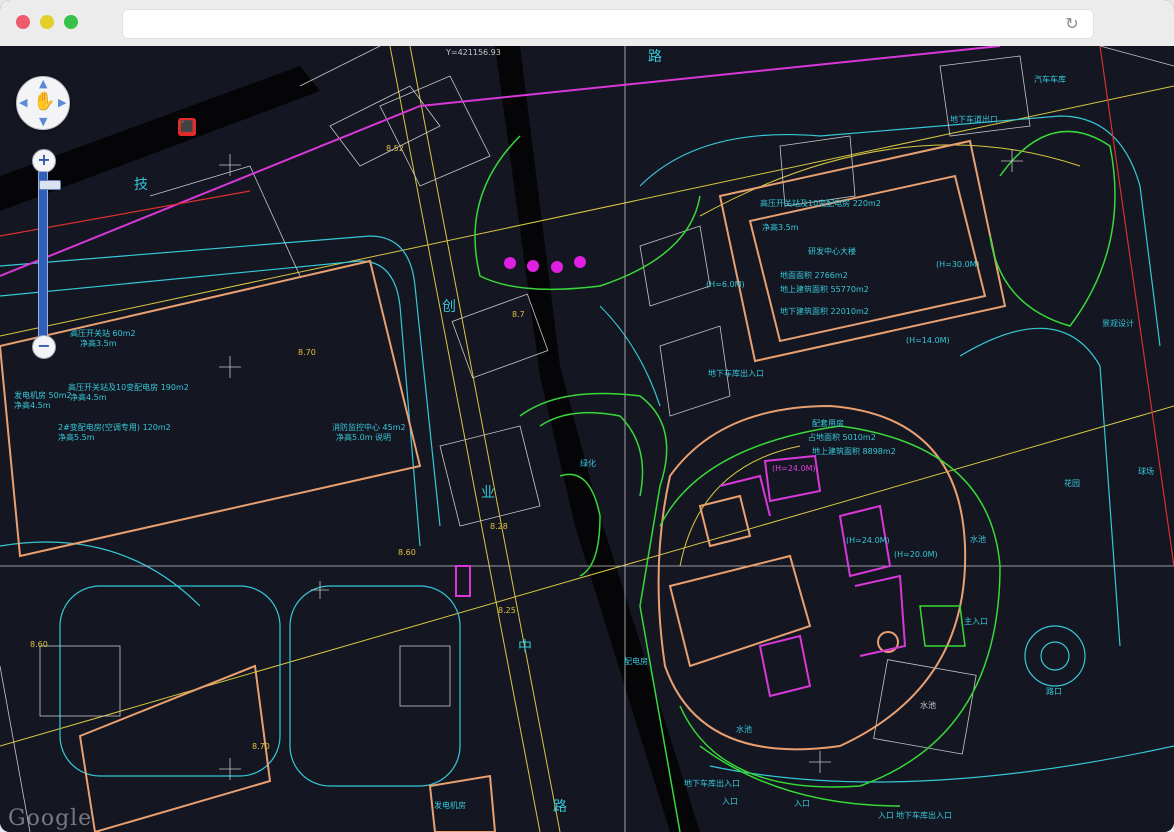  Describe the element at coordinates (636, 661) in the screenshot. I see `map-label: 配电房` at that location.